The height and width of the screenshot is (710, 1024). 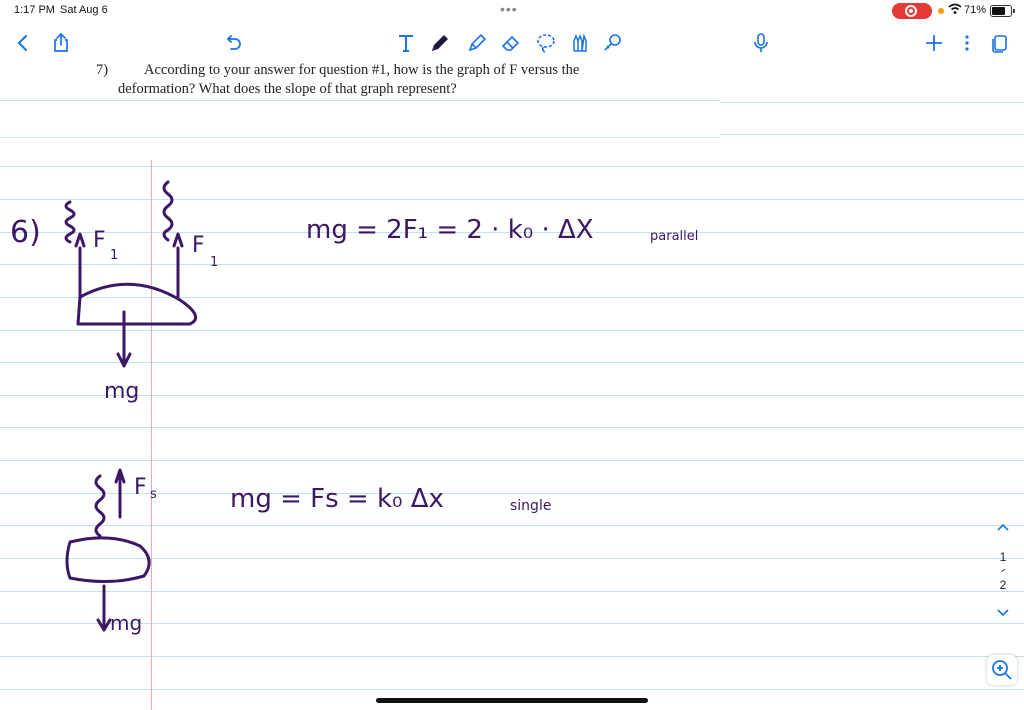 What do you see at coordinates (198, 245) in the screenshot?
I see `force-label-right: F` at bounding box center [198, 245].